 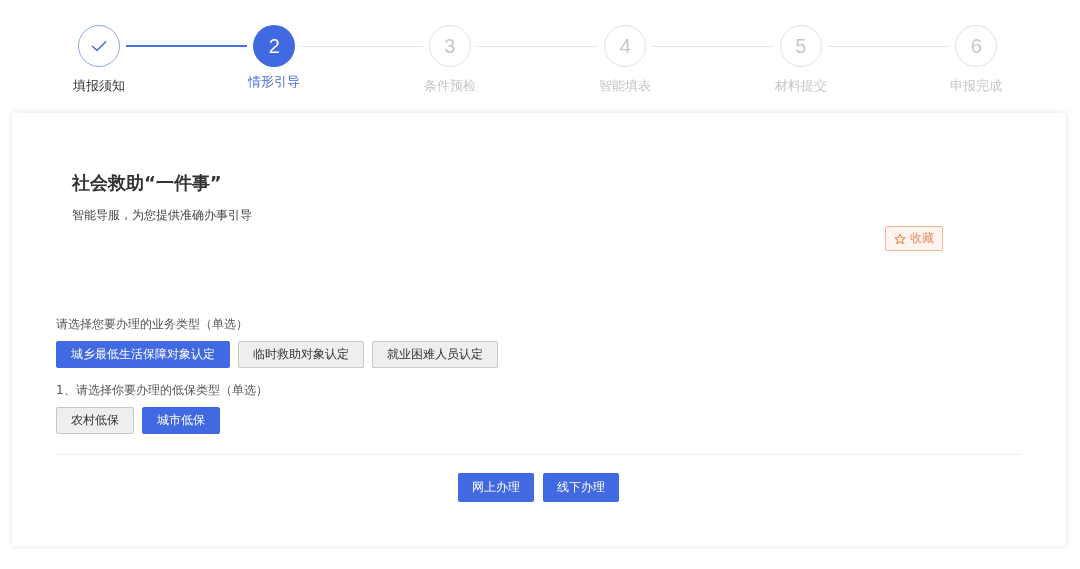 What do you see at coordinates (801, 46) in the screenshot?
I see `step-number: 5` at bounding box center [801, 46].